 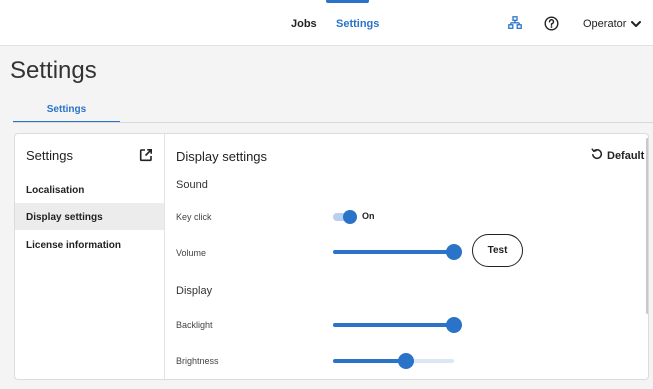 I want to click on external-link-icon, so click(x=146, y=155).